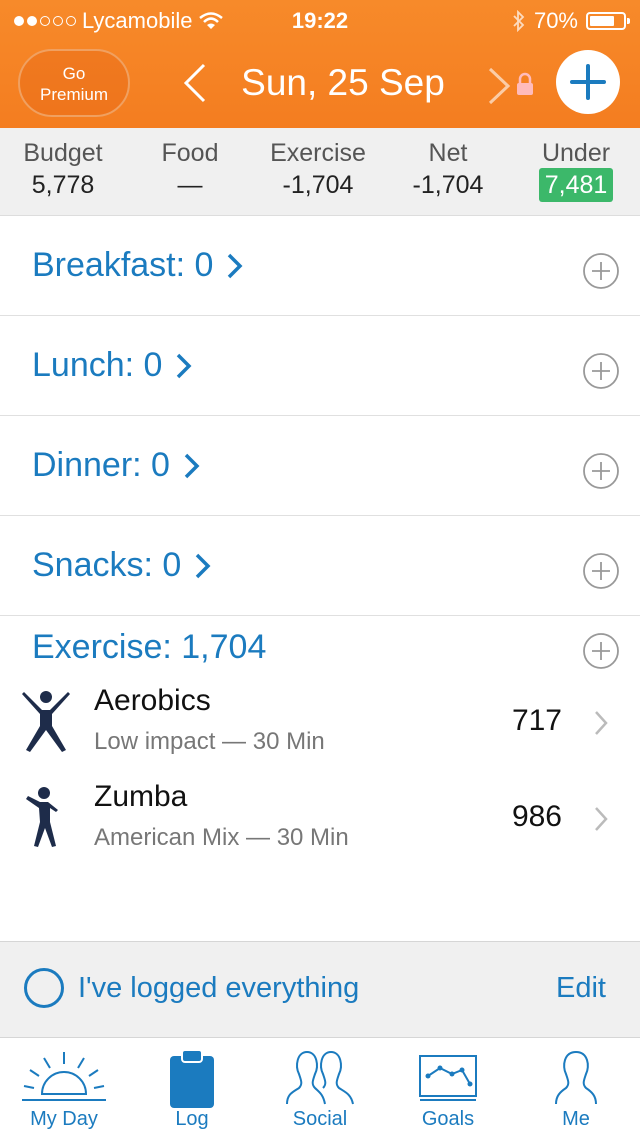 Image resolution: width=640 pixels, height=1137 pixels. I want to click on exercise-name: Aerobics, so click(152, 700).